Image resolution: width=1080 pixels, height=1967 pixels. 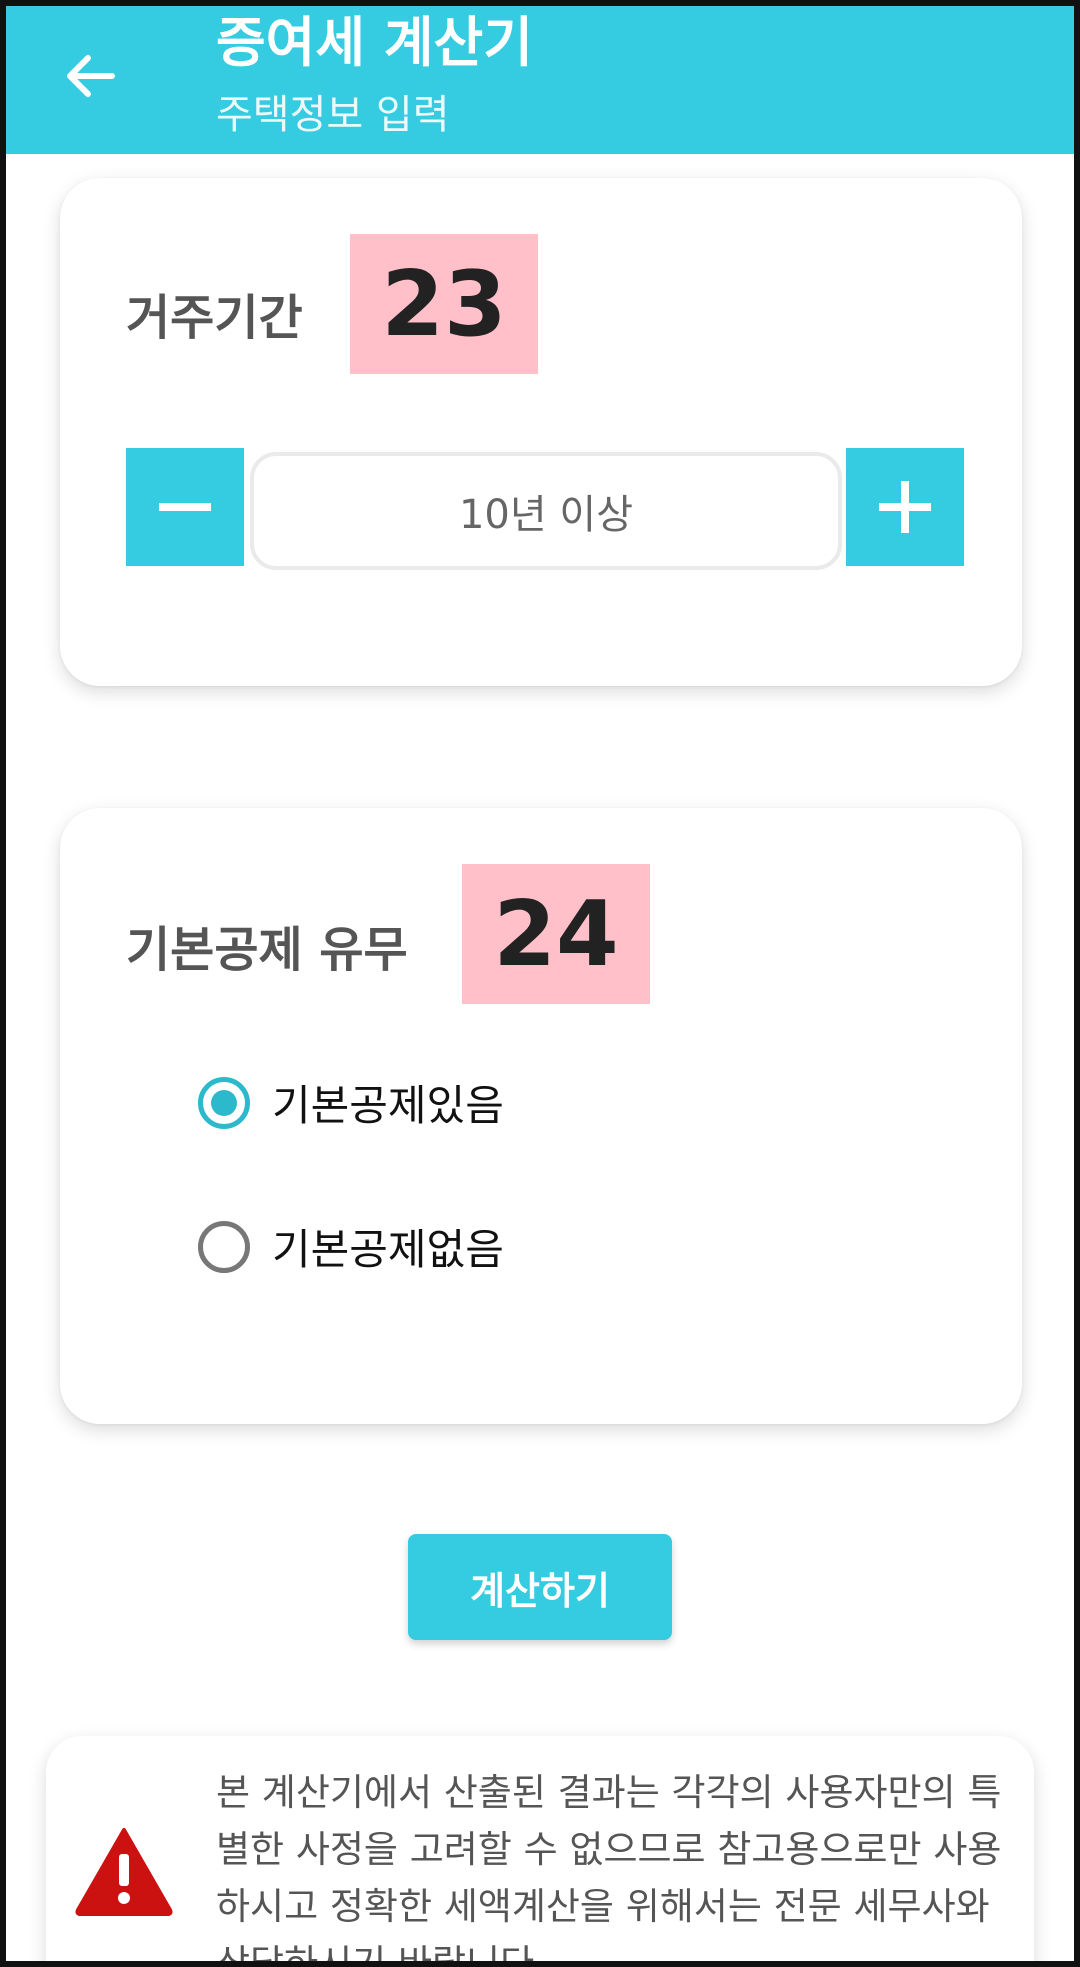 I want to click on plus-icon, so click(x=905, y=507).